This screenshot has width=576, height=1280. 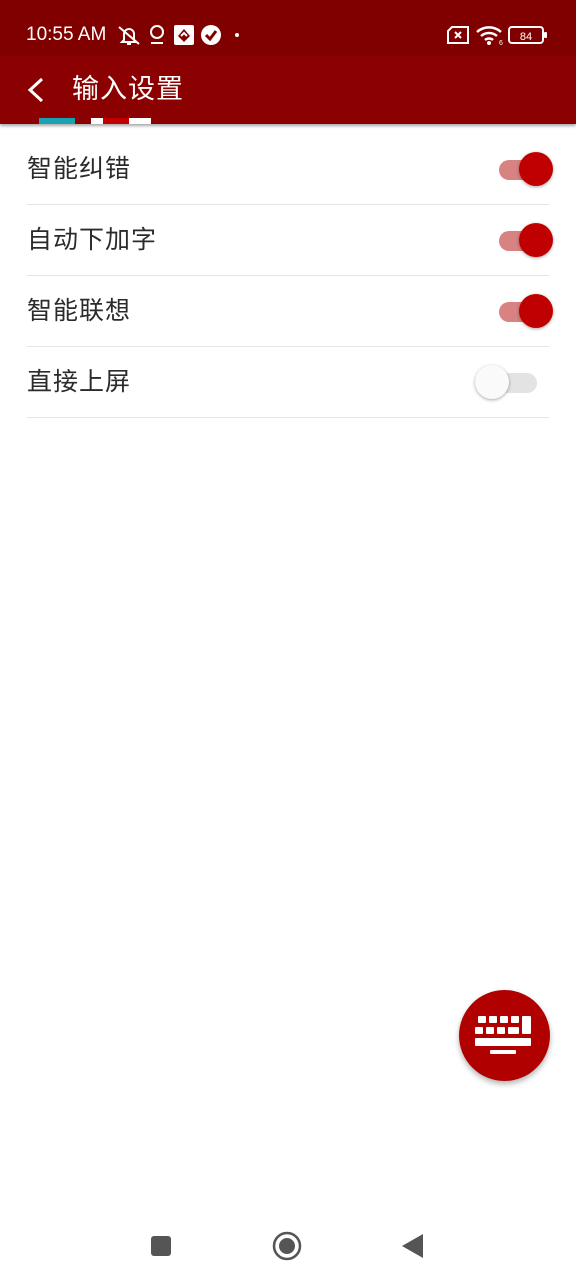 I want to click on app-bar: 输入设置, so click(x=288, y=90).